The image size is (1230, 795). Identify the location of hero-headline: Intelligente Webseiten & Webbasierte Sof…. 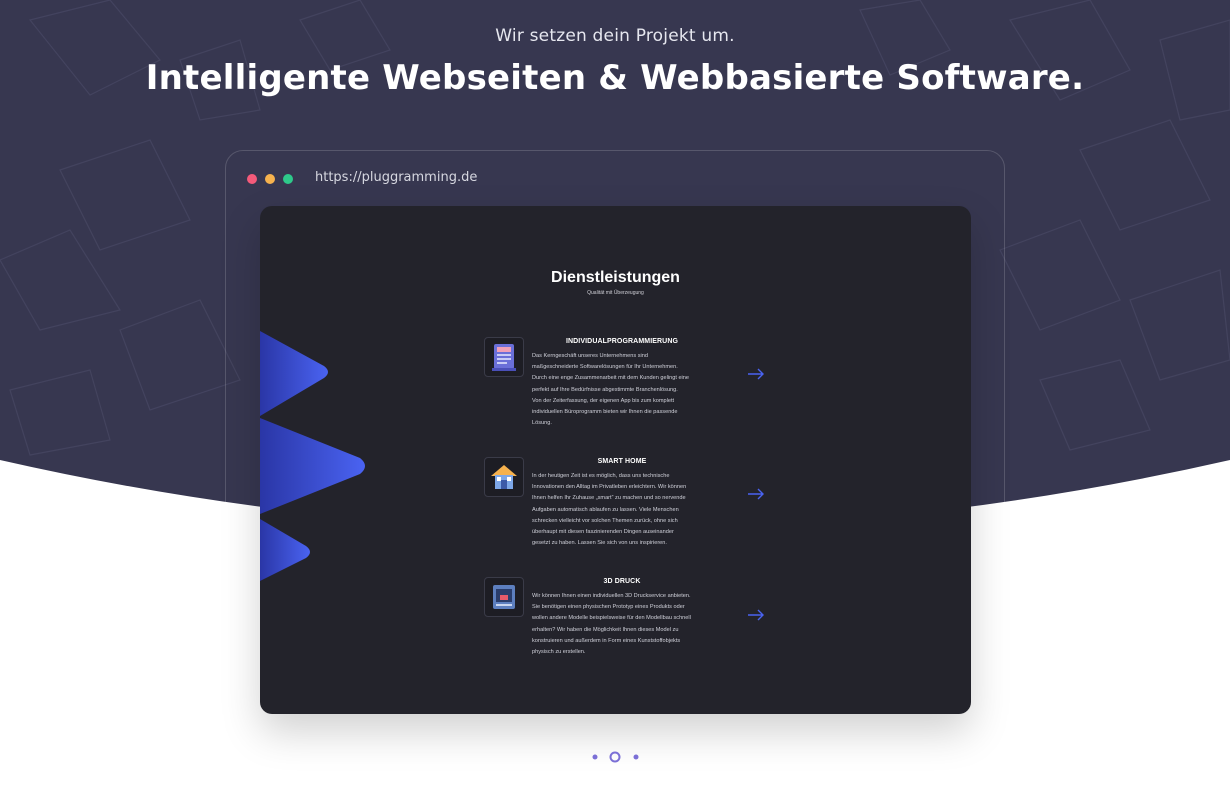
(615, 78).